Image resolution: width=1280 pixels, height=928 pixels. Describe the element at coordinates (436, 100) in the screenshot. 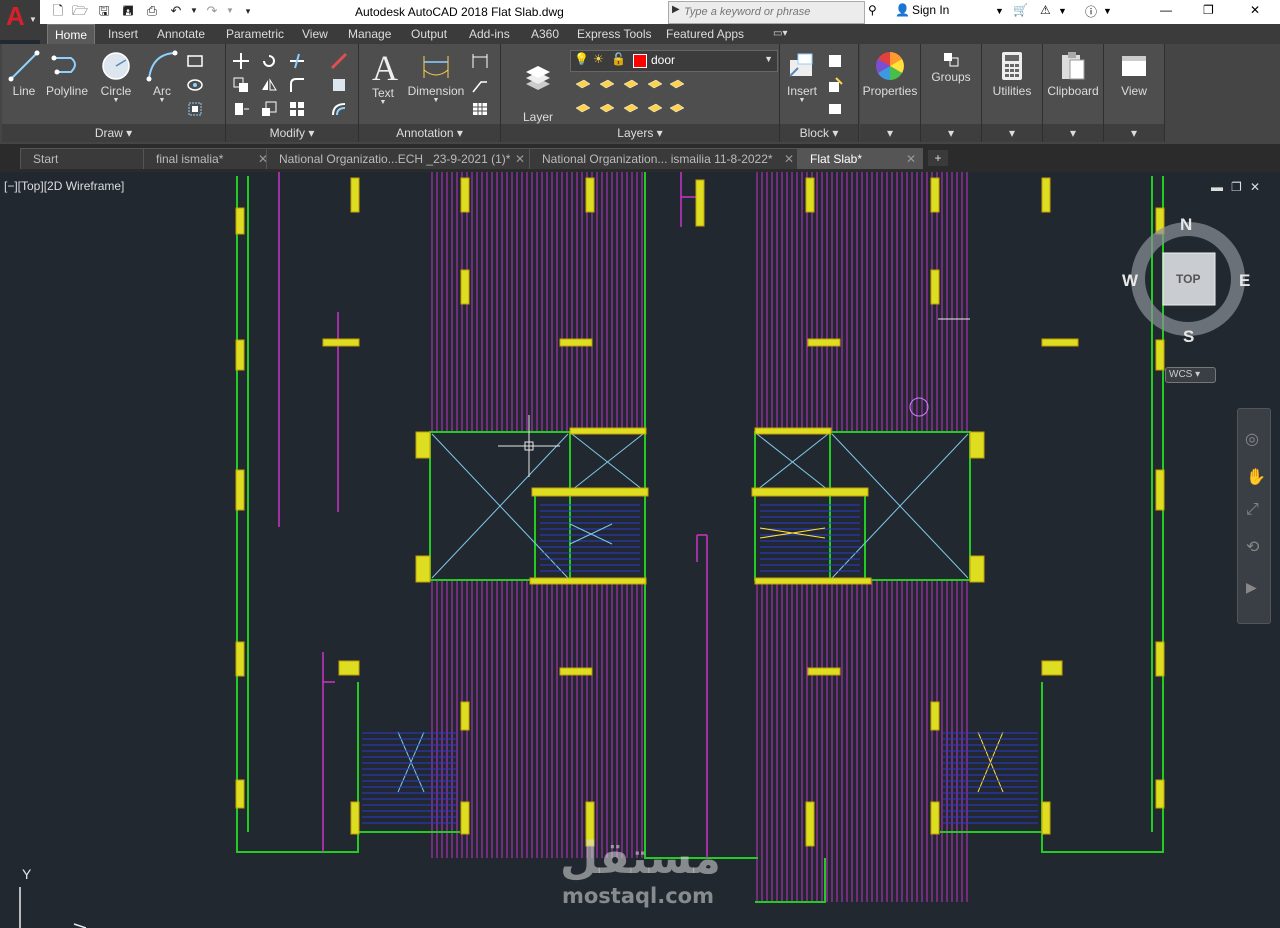

I see `dimension-dropdown-icon: ▼` at that location.